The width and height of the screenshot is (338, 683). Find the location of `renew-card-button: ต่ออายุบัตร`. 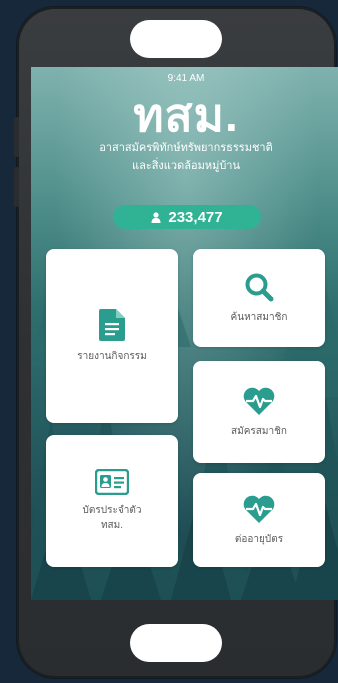

renew-card-button: ต่ออายุบัตร is located at coordinates (259, 520).